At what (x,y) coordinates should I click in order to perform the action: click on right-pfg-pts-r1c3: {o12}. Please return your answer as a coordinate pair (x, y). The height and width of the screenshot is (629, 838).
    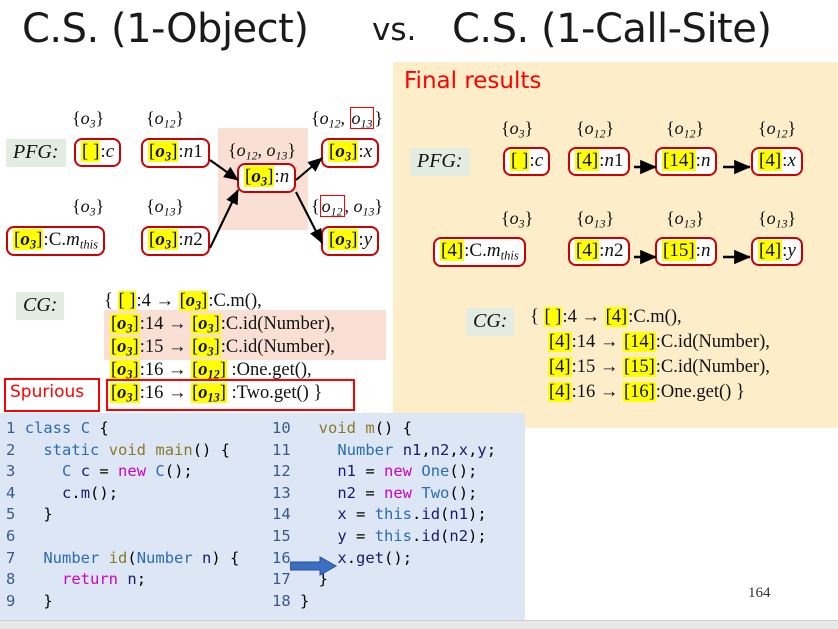
    Looking at the image, I should click on (685, 129).